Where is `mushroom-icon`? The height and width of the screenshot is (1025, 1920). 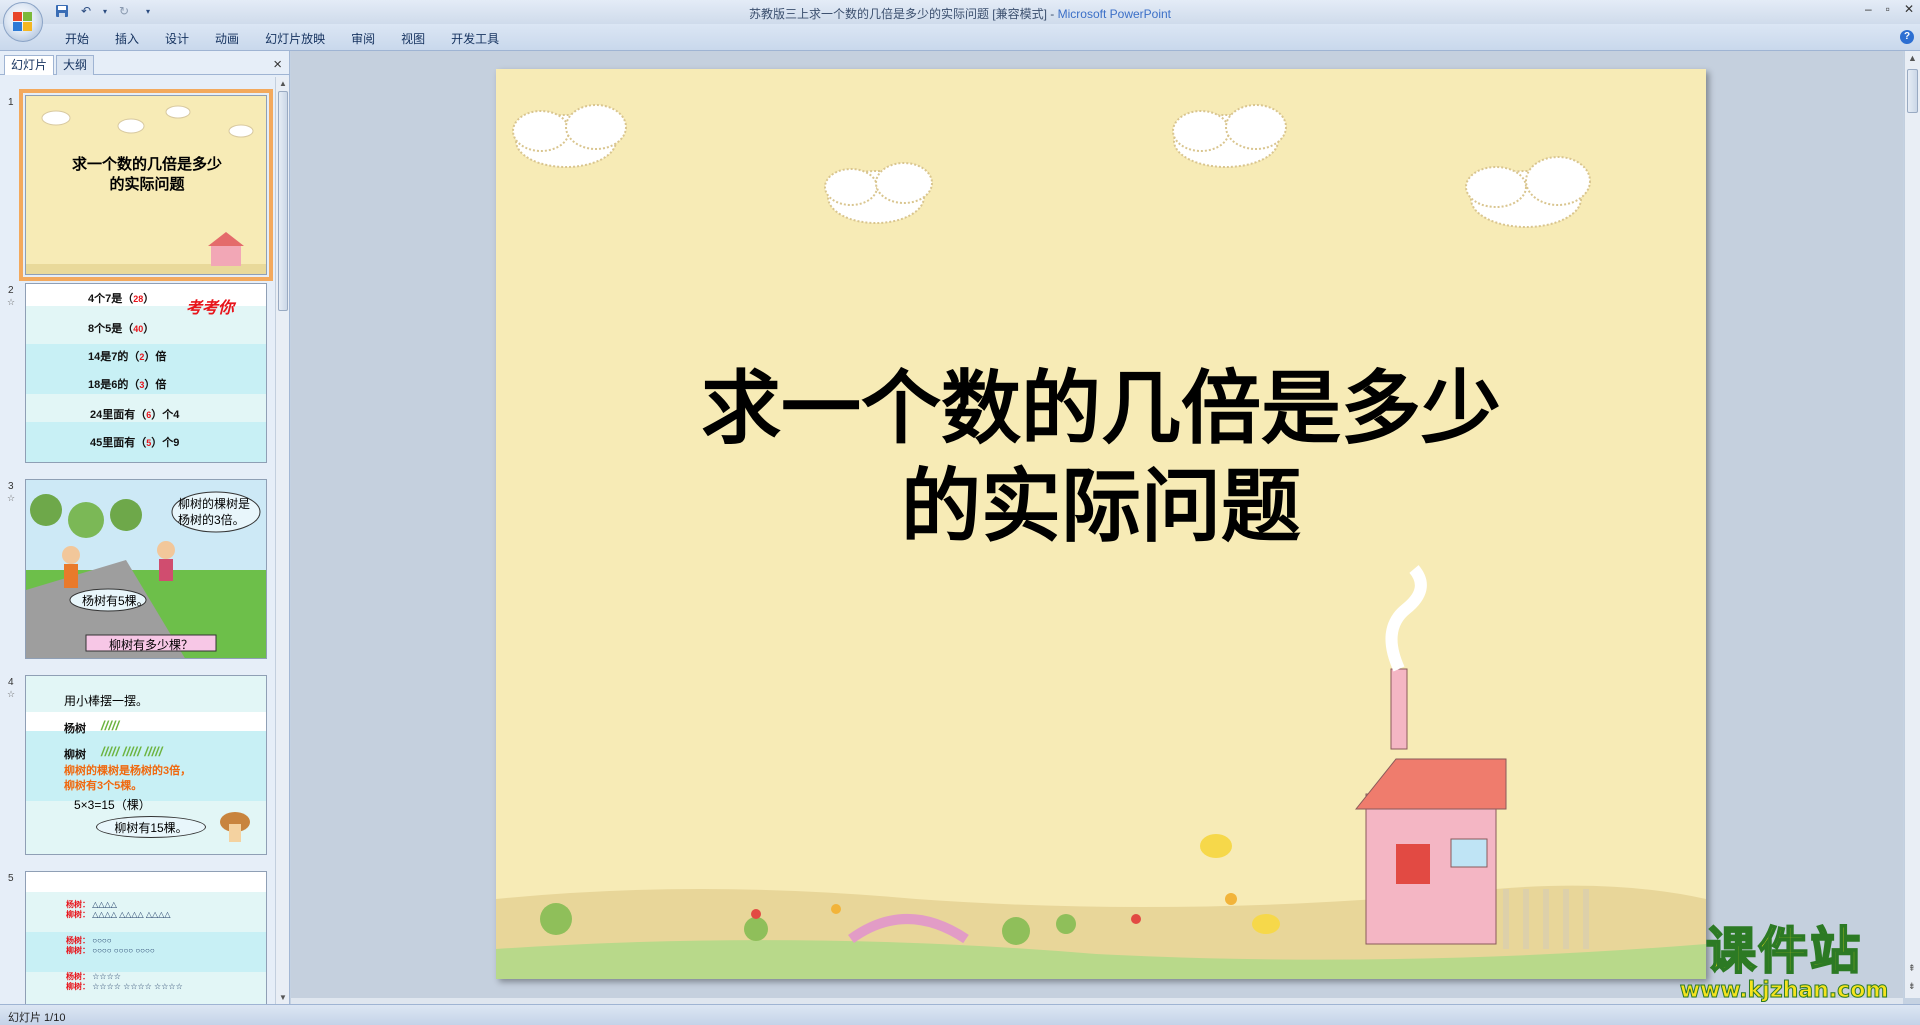
mushroom-icon is located at coordinates (235, 827).